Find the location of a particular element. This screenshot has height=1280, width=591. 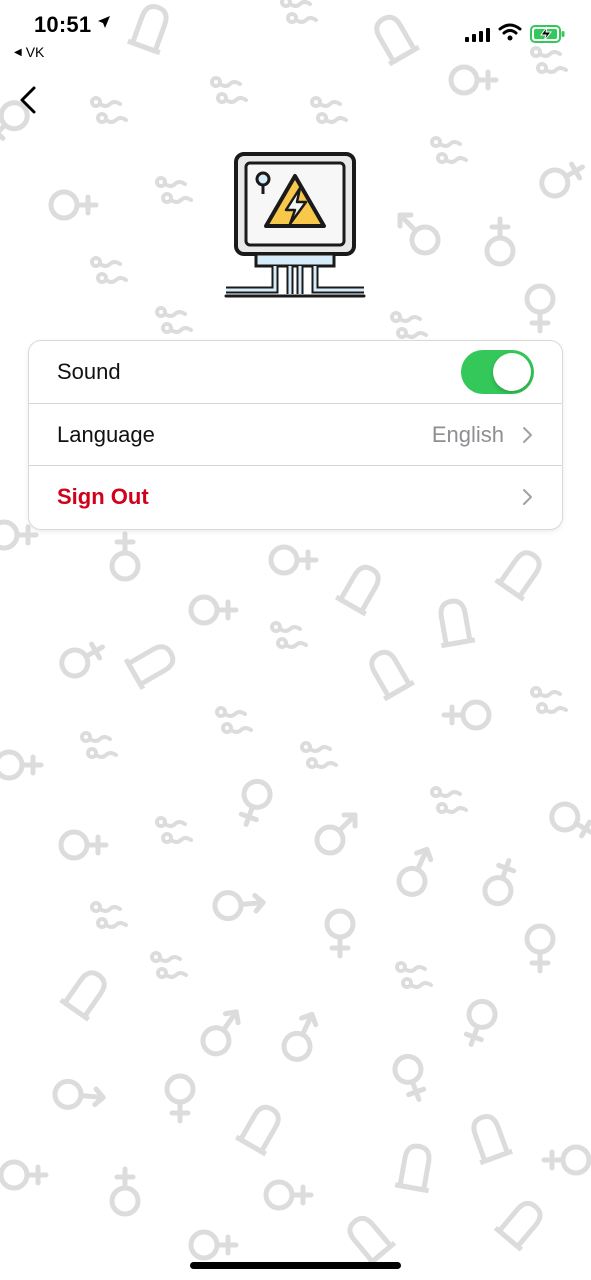

setting-row-language: Language English is located at coordinates (295, 434).